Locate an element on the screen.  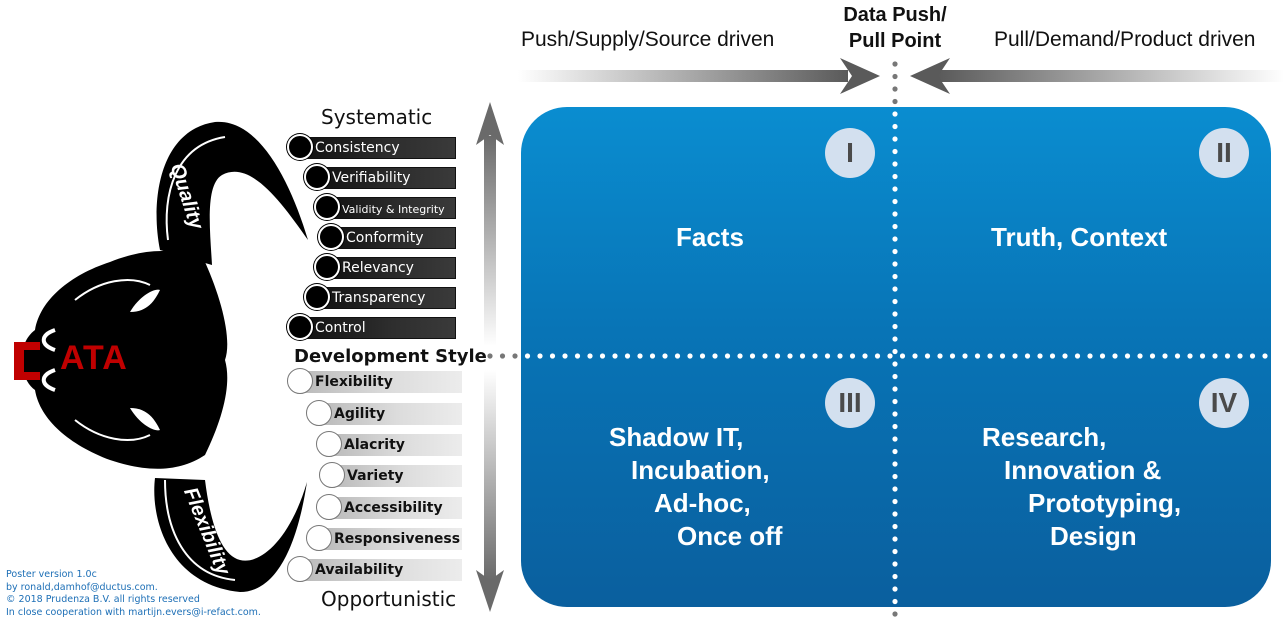
item-label: Alacrity is located at coordinates (374, 445).